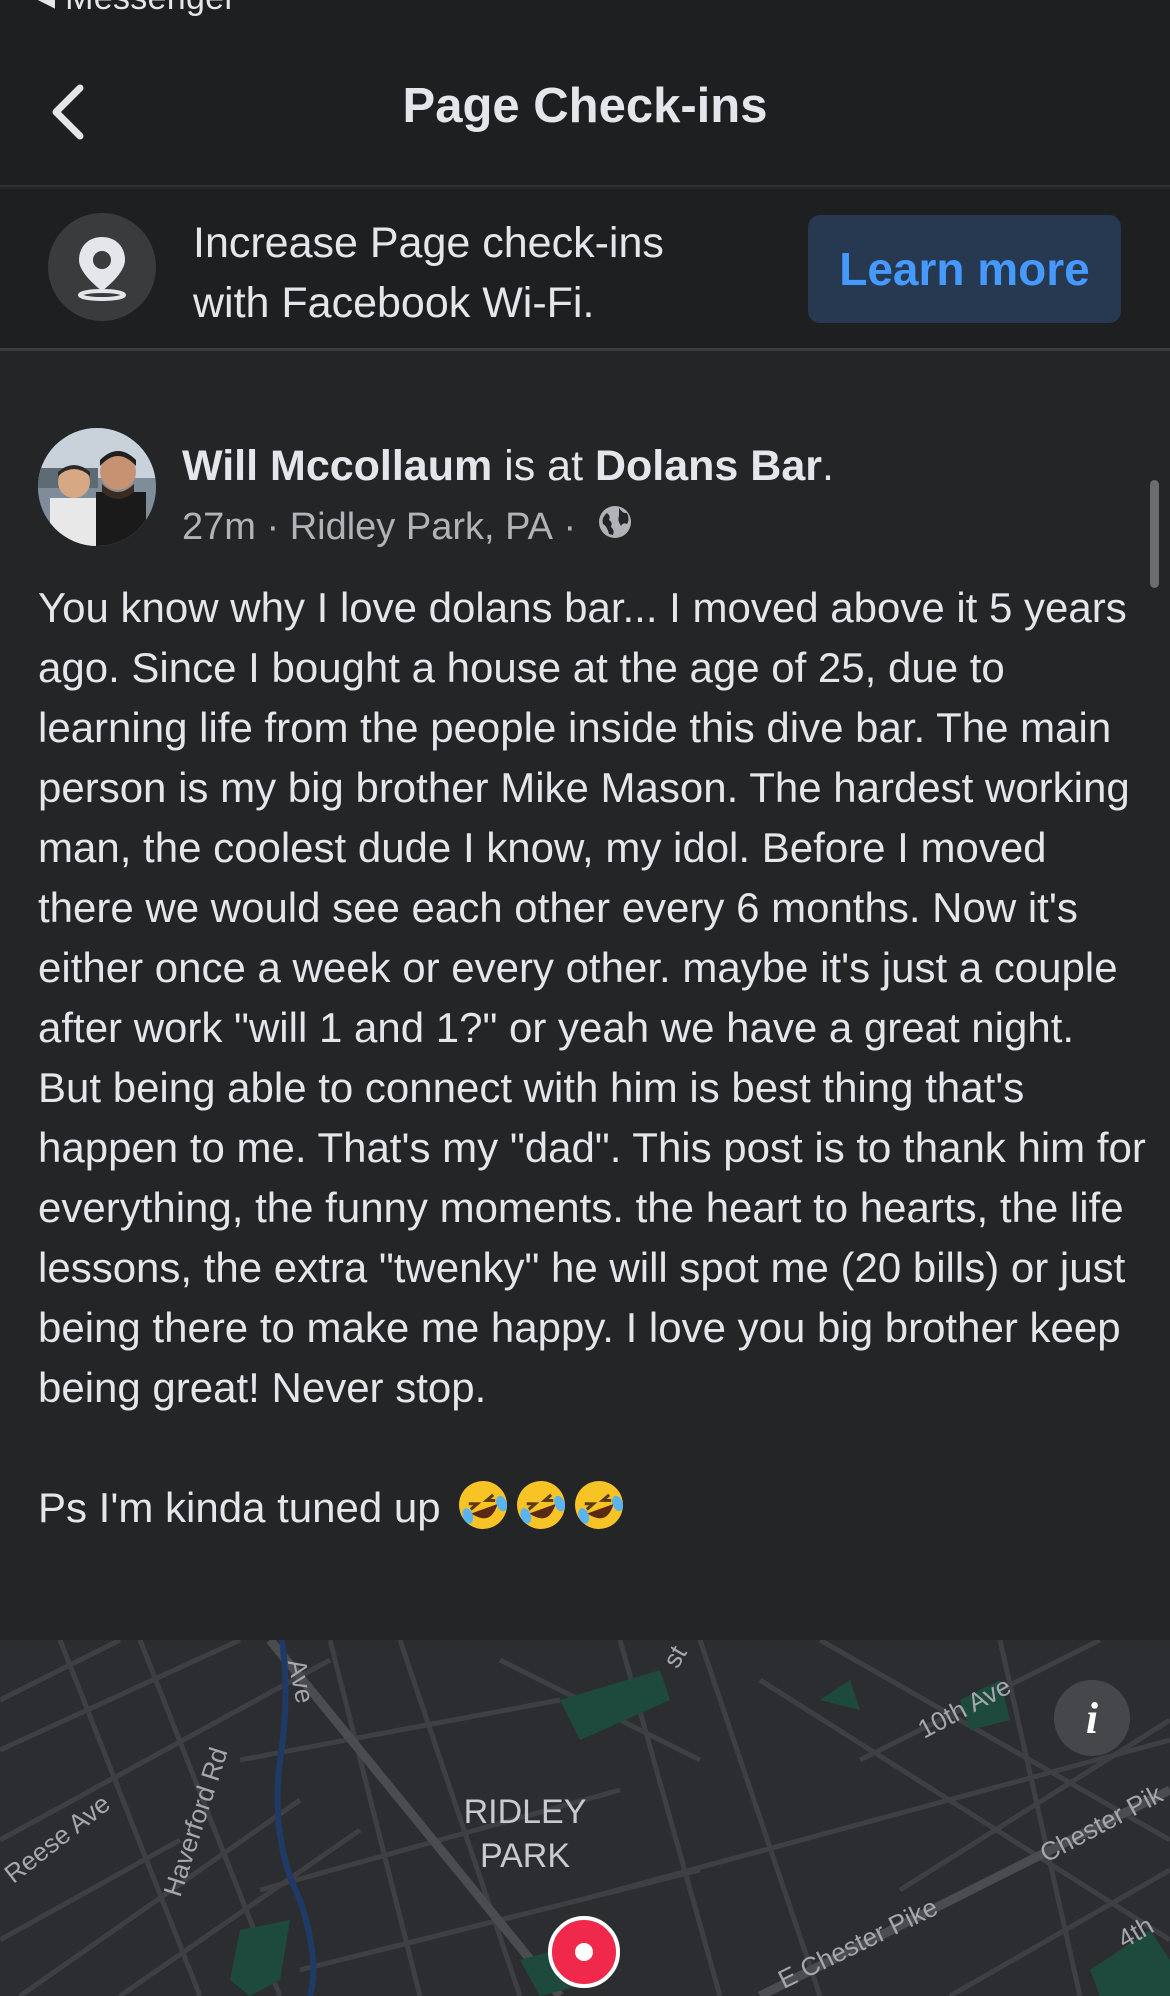 The image size is (1170, 1996). What do you see at coordinates (964, 269) in the screenshot?
I see `learn-more-button: Learn more` at bounding box center [964, 269].